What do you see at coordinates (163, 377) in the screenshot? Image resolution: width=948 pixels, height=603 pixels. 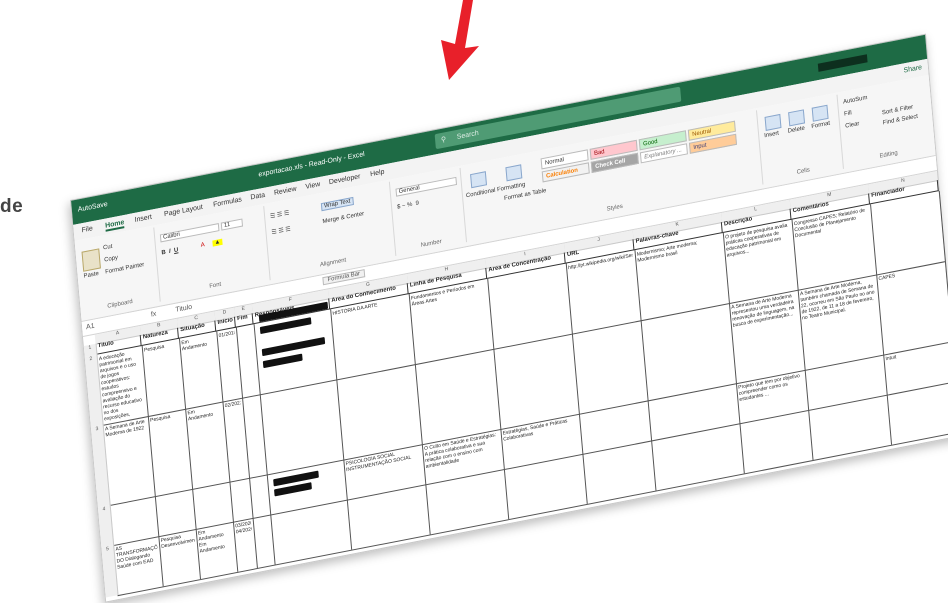 I see `cell-b2: Pesquisa` at bounding box center [163, 377].